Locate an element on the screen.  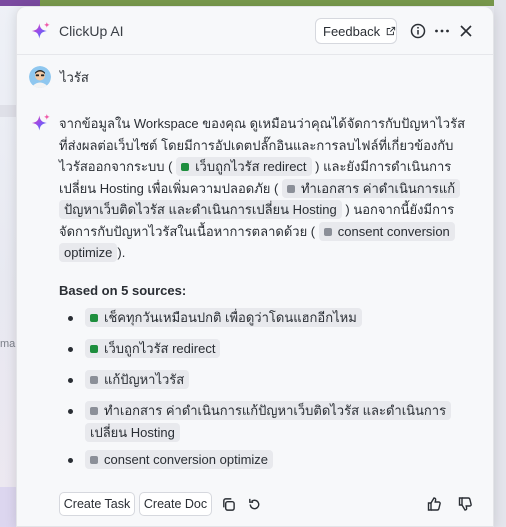
thumbs-down-button is located at coordinates (465, 504).